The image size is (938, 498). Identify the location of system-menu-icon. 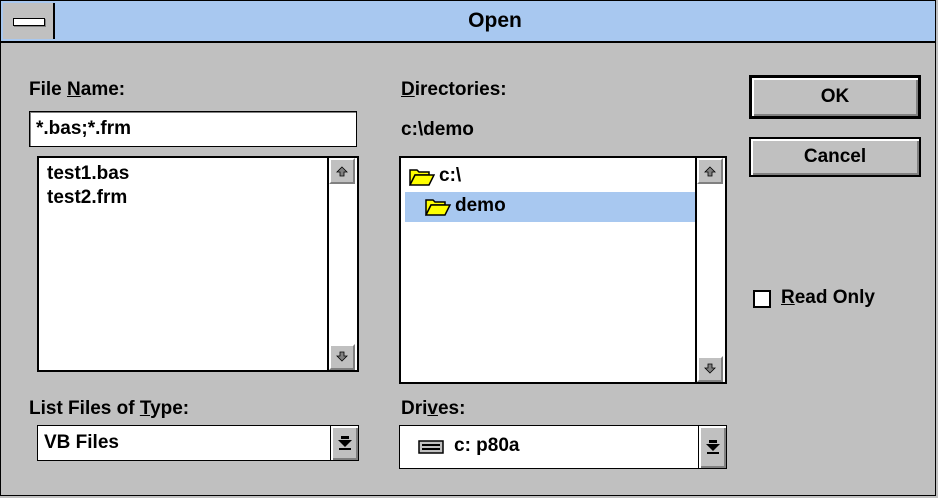
(29, 22).